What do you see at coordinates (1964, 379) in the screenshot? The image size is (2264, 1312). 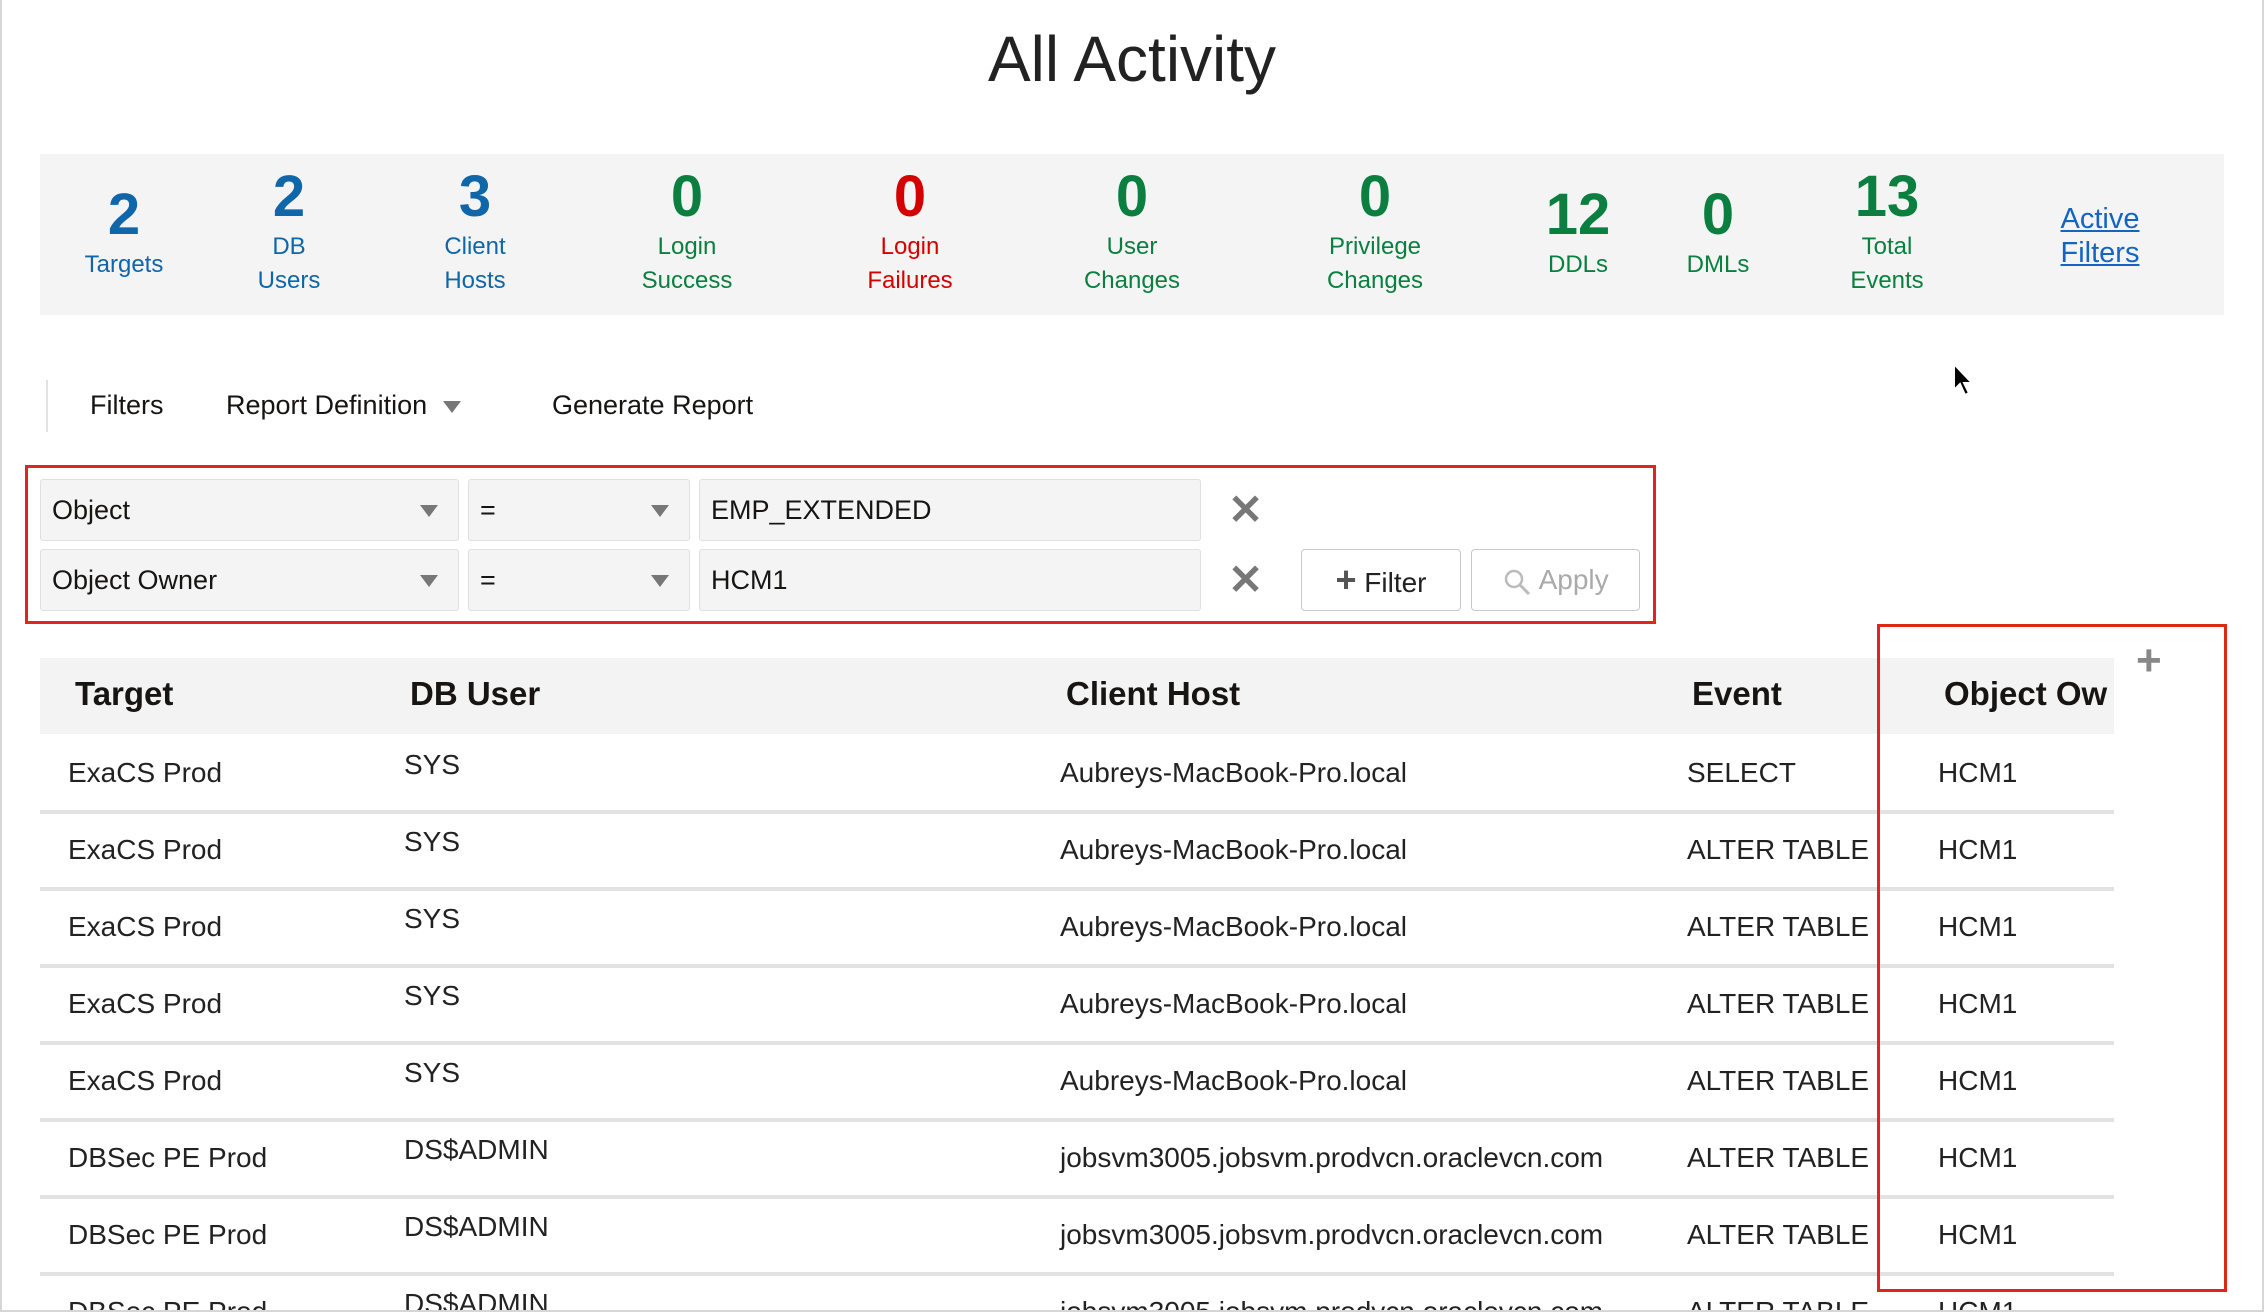 I see `mouse-cursor-icon` at bounding box center [1964, 379].